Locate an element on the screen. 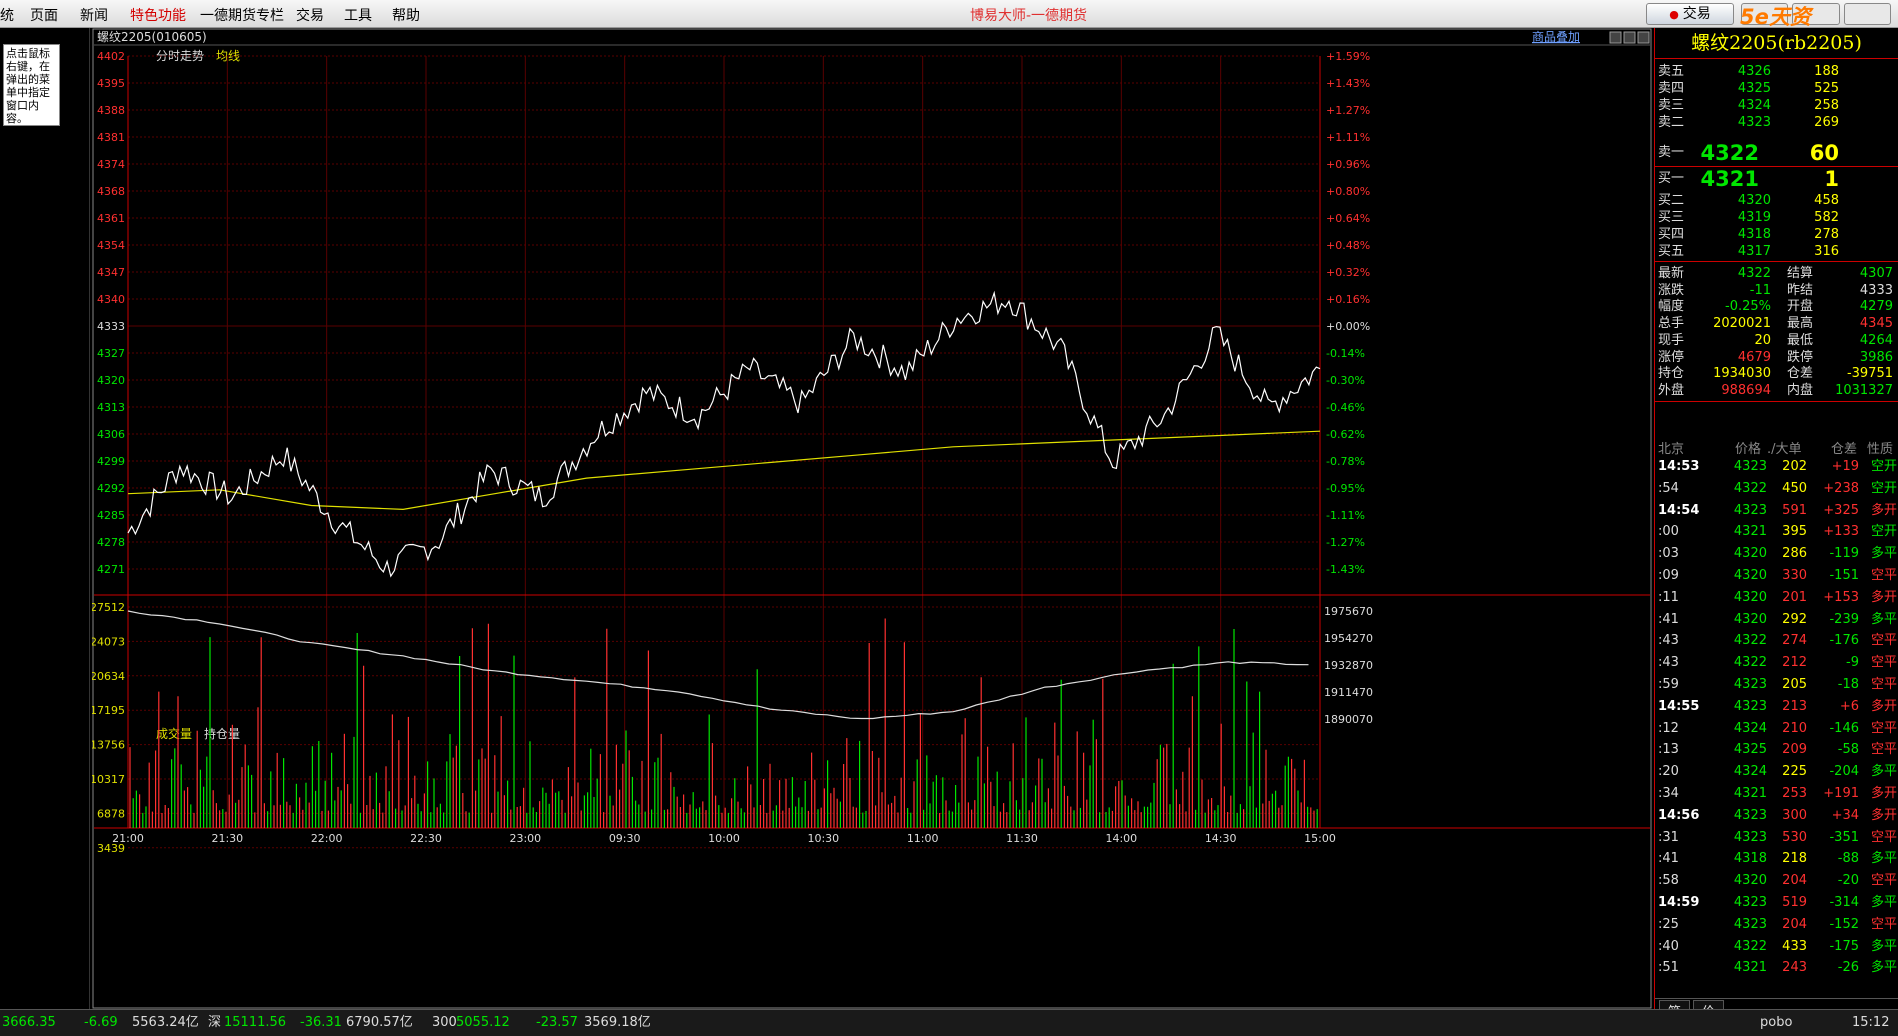 The image size is (1898, 1036). tick-row: 14:53 4323 202 +19 空开 is located at coordinates (1776, 467).